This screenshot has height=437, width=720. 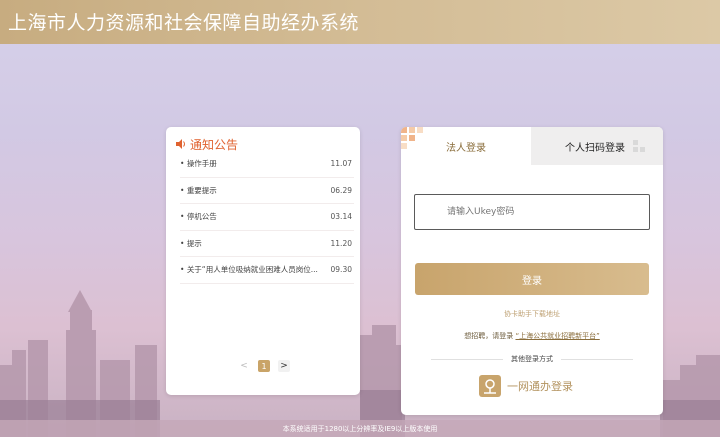 What do you see at coordinates (194, 243) in the screenshot?
I see `notice-item-name: 提示` at bounding box center [194, 243].